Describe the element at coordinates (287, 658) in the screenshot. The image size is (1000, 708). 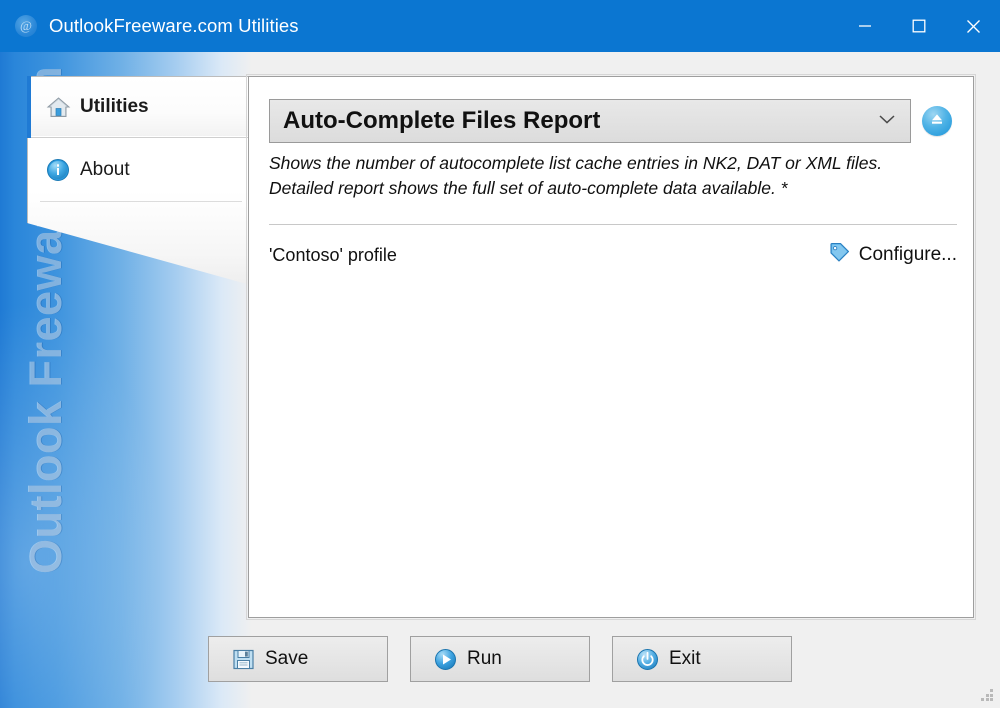
I see `save-button-label: Save` at that location.